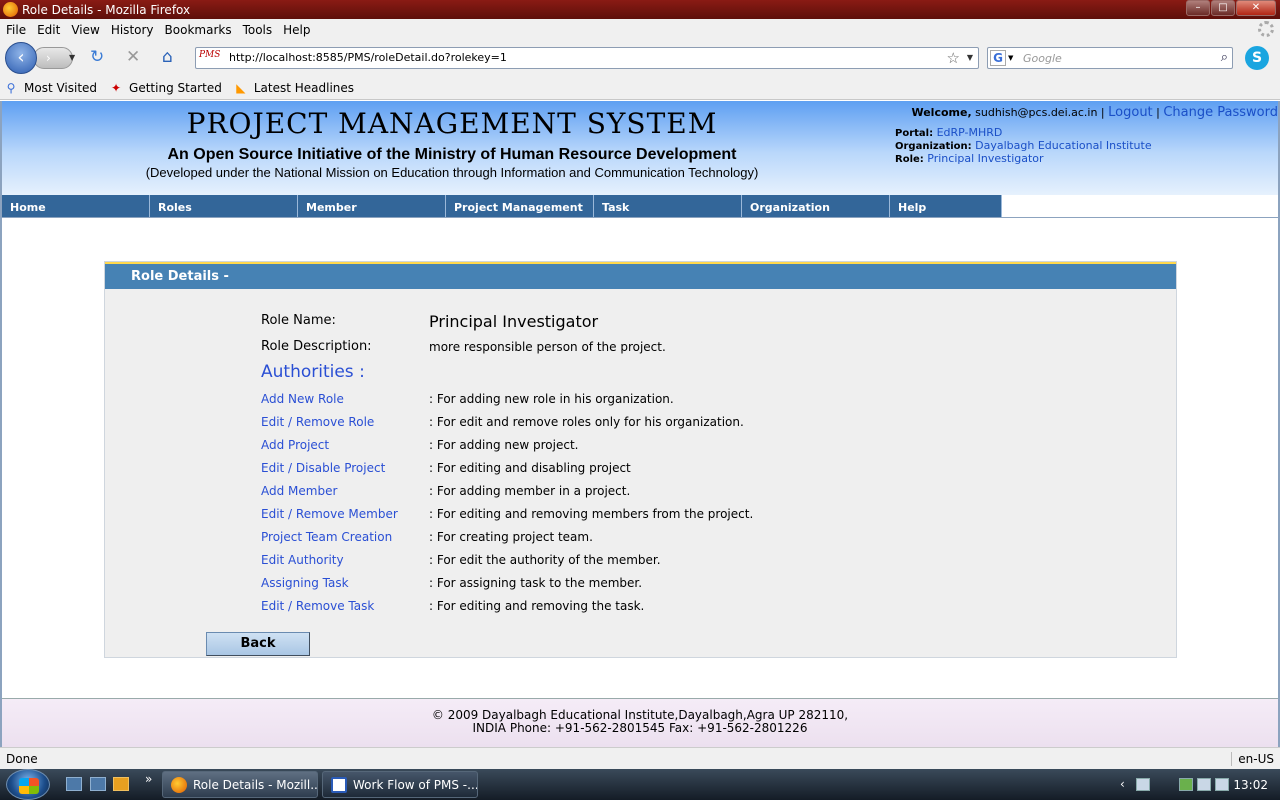  What do you see at coordinates (305, 583) in the screenshot?
I see `authority-link: Assigning Task` at bounding box center [305, 583].